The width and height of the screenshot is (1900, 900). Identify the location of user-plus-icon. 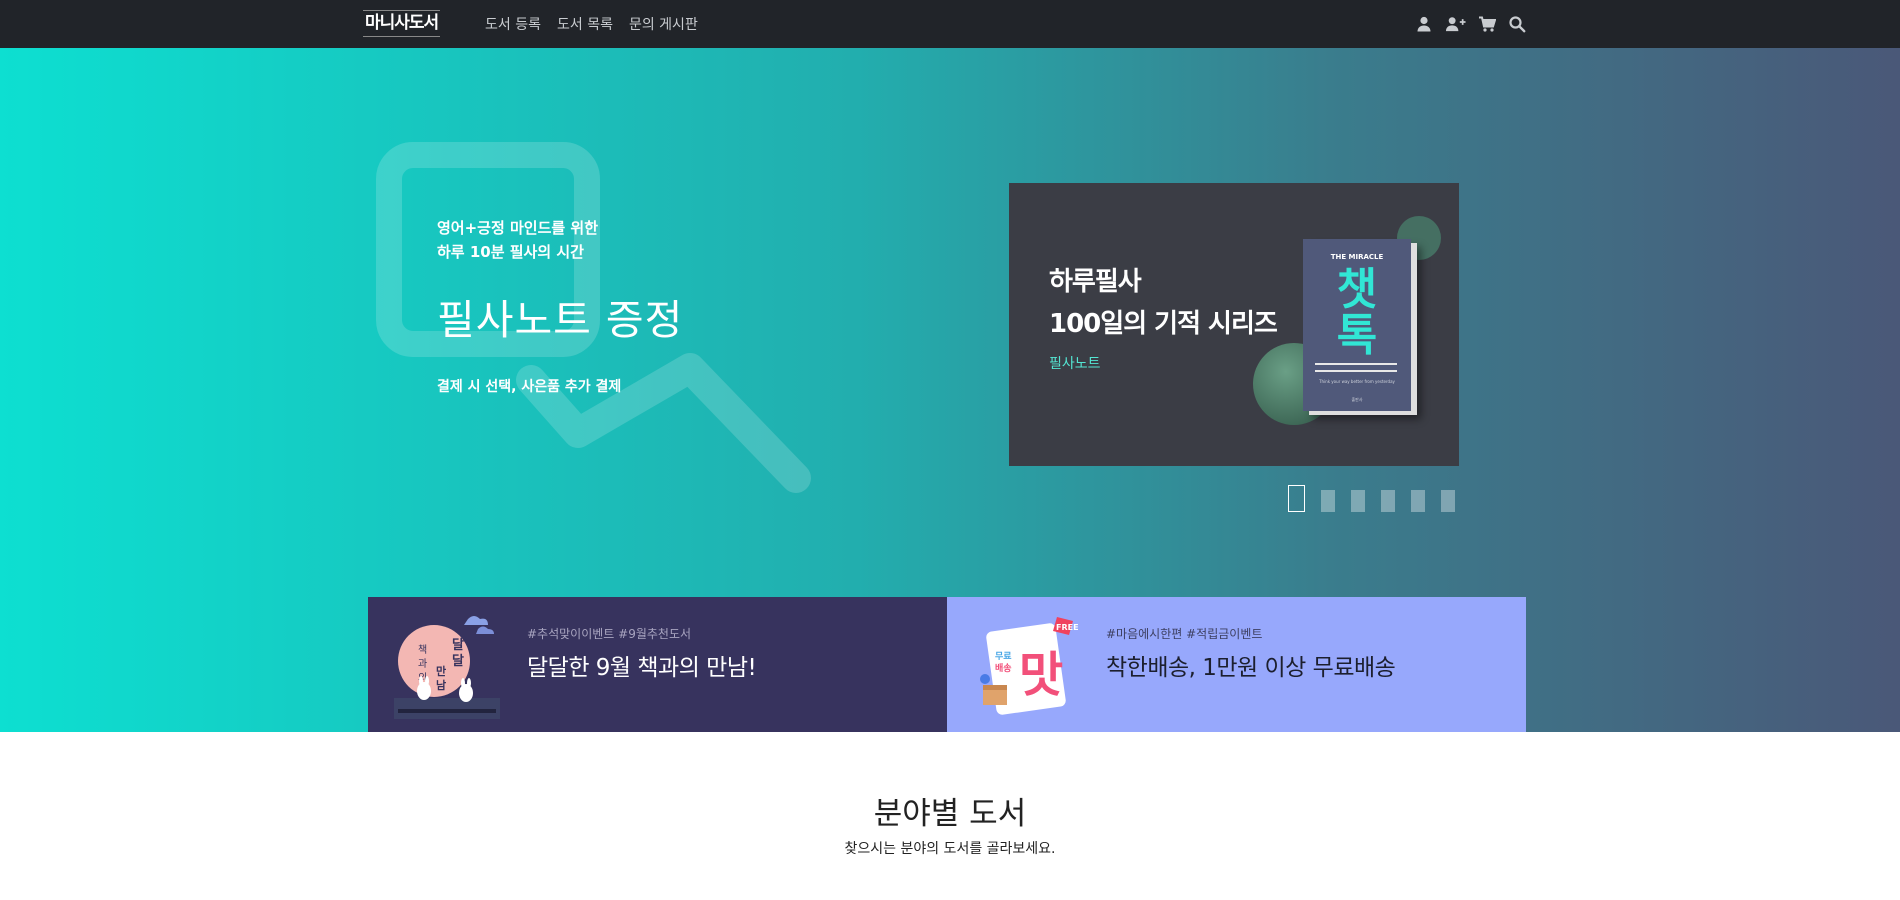
(1455, 24).